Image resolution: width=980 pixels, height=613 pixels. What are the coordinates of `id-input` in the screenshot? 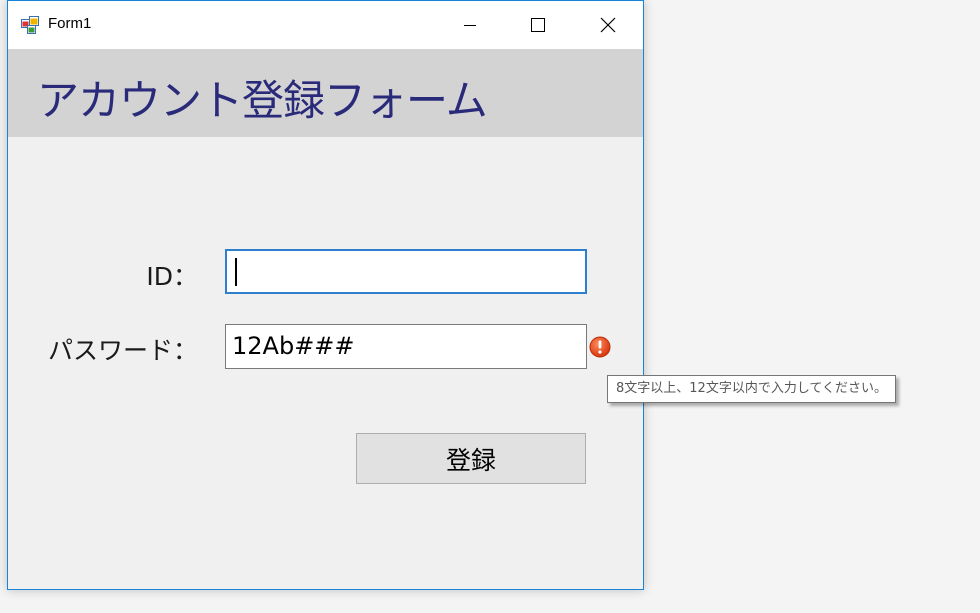 It's located at (406, 271).